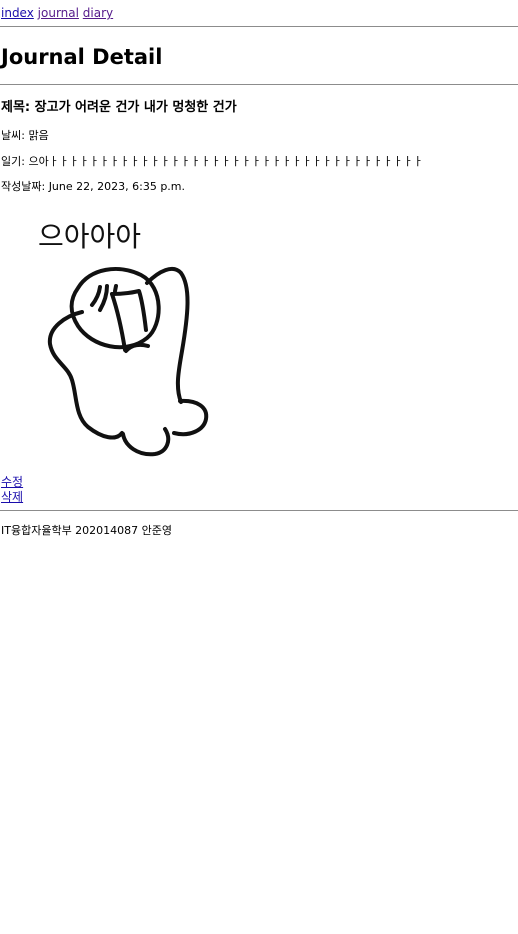 This screenshot has width=518, height=934. Describe the element at coordinates (135, 107) in the screenshot. I see `entry-title-value: 장고가 어려운 건가 내가 멍청한 건가` at that location.